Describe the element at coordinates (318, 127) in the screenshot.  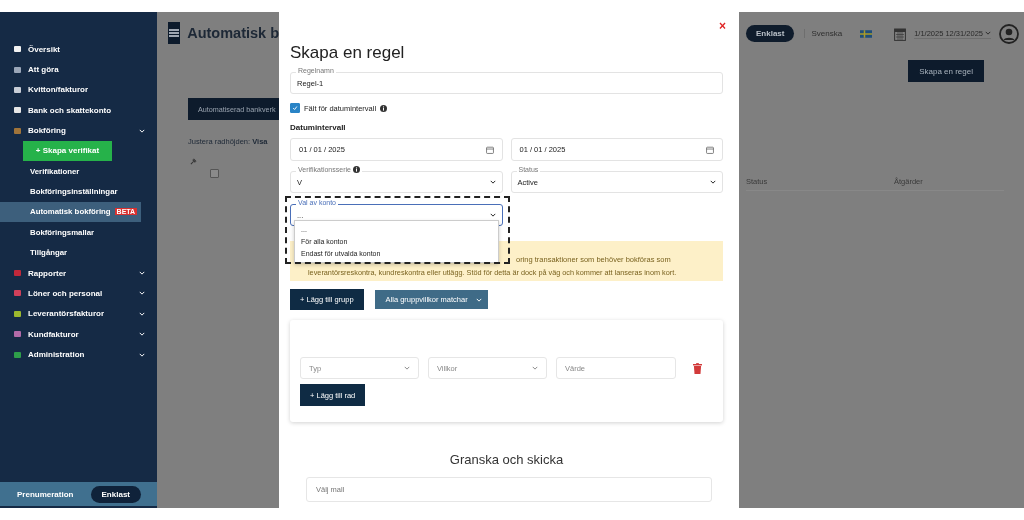
I see `section-heading: Datumintervall` at that location.